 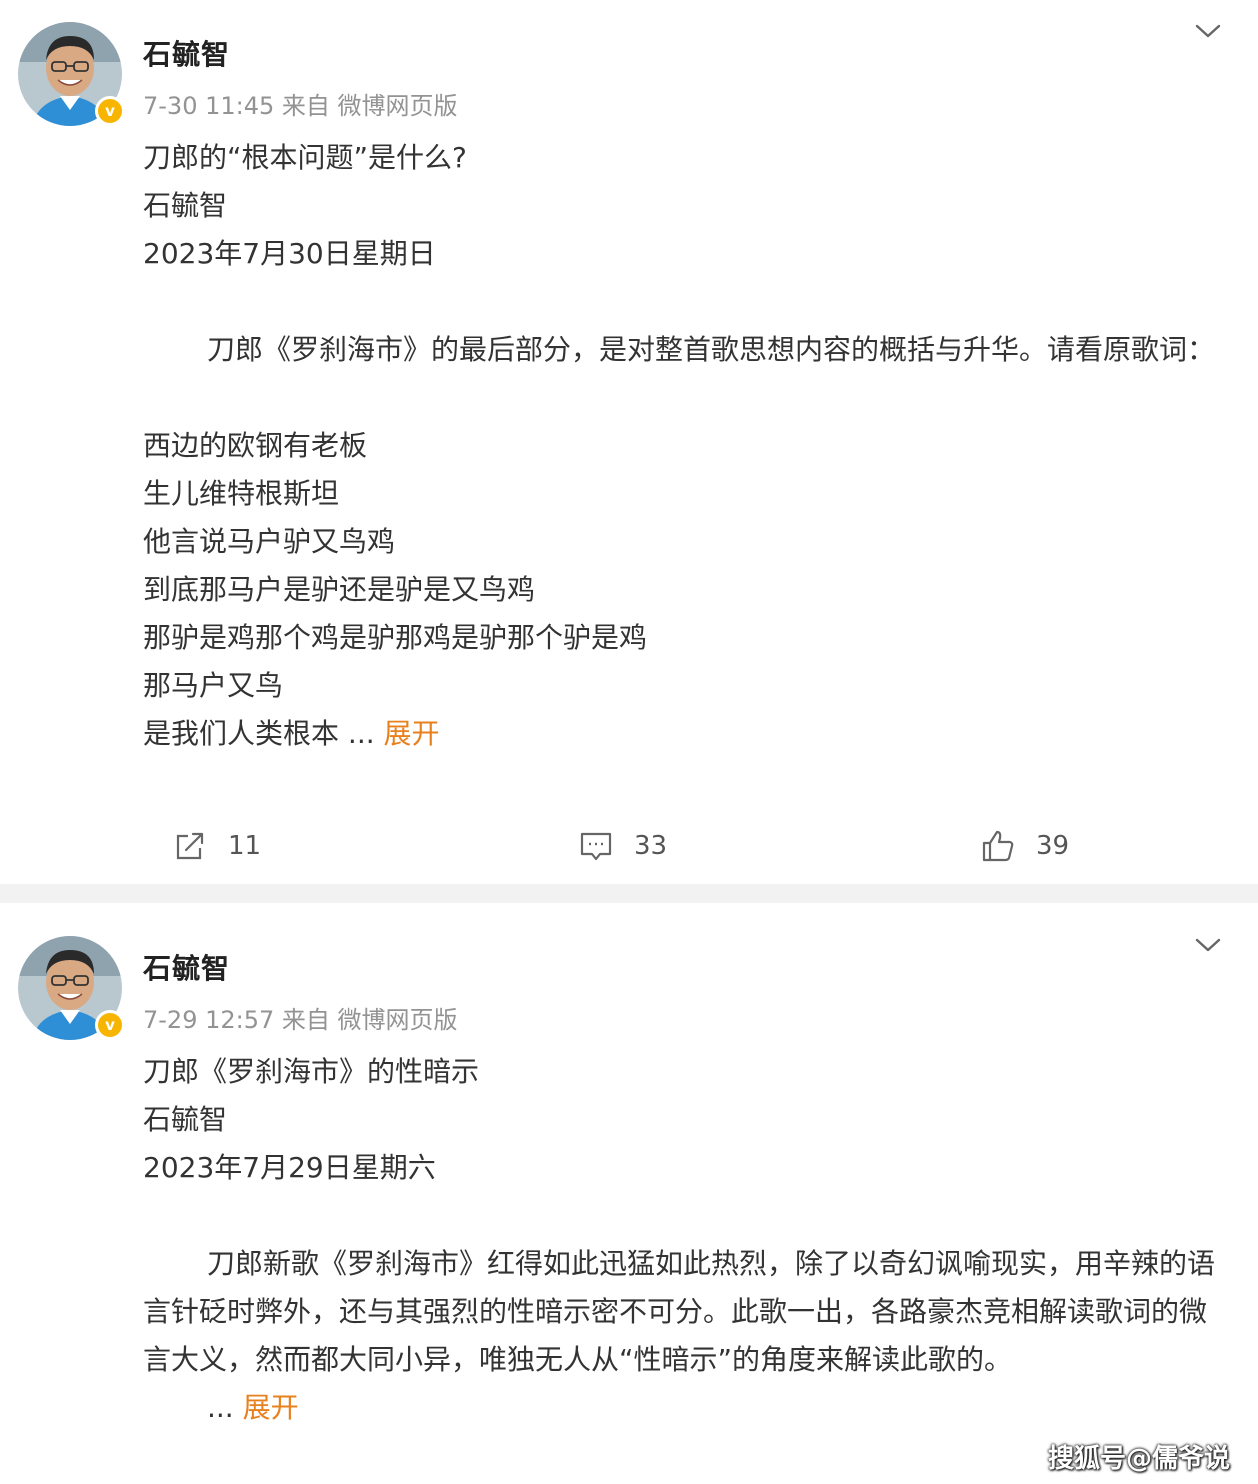 I want to click on like-count: 39, so click(x=1053, y=846).